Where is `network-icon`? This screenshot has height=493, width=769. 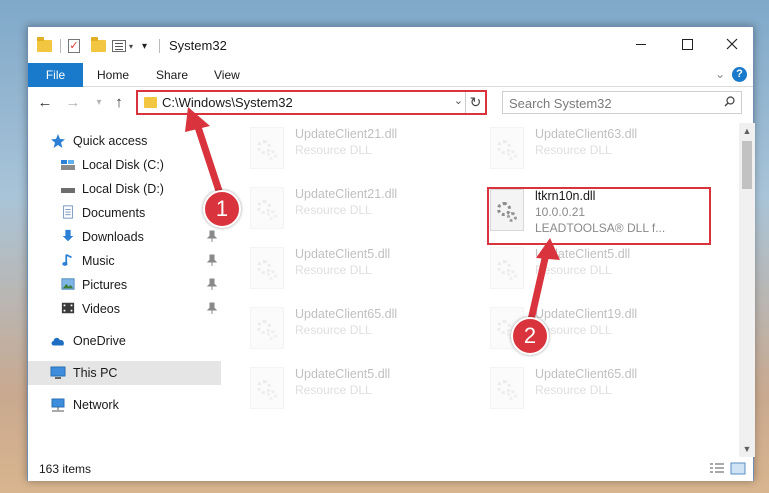 network-icon is located at coordinates (58, 405).